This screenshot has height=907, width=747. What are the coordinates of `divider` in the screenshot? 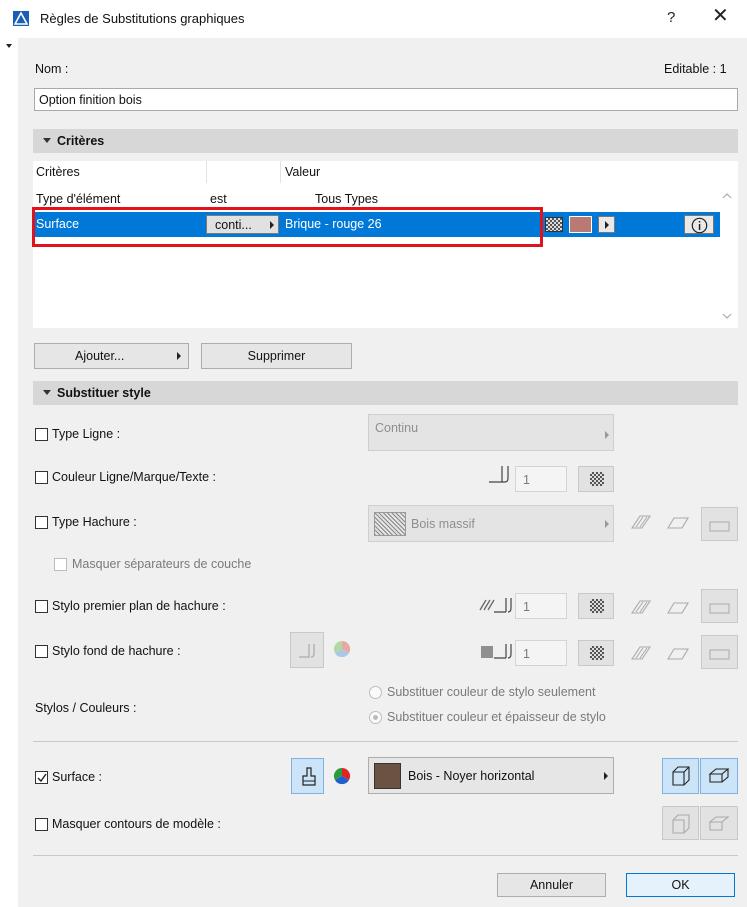 It's located at (385, 741).